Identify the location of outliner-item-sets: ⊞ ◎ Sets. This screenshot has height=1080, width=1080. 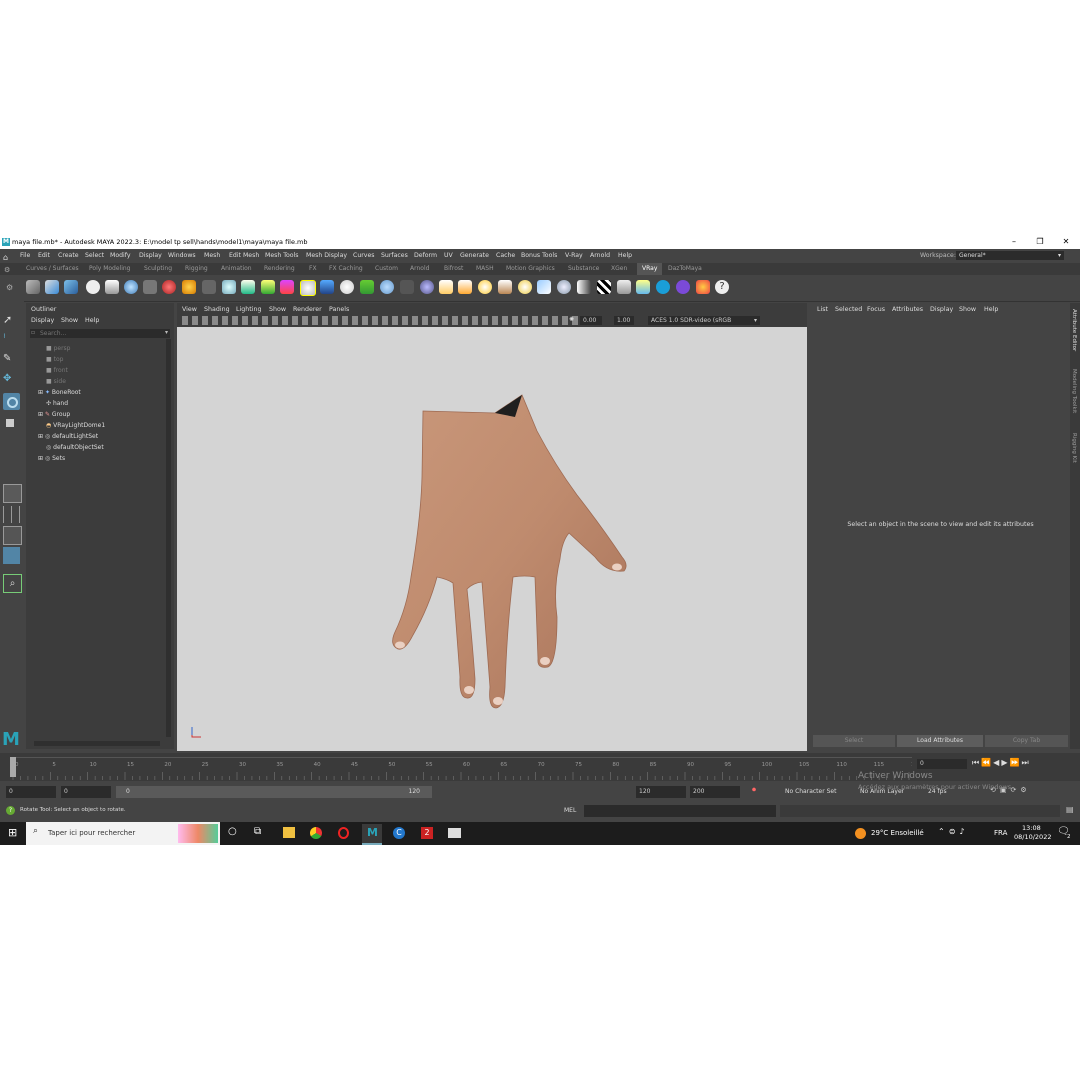
(51, 458).